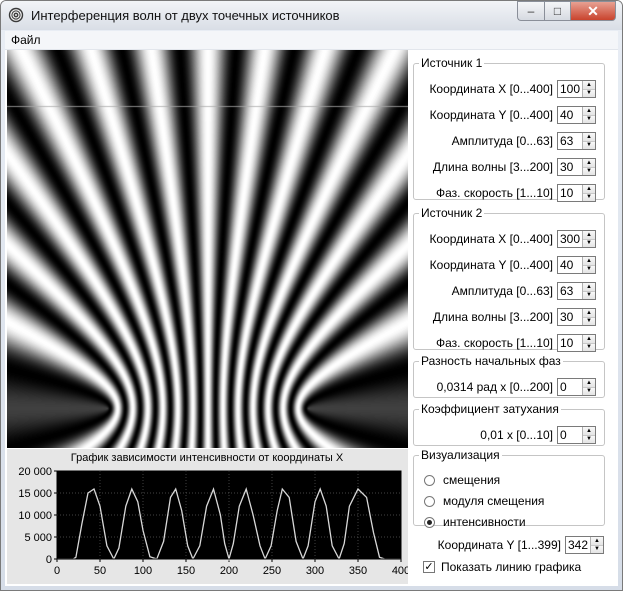 The height and width of the screenshot is (591, 623). Describe the element at coordinates (589, 320) in the screenshot. I see `source2-wavelength-down-icon: ▼` at that location.